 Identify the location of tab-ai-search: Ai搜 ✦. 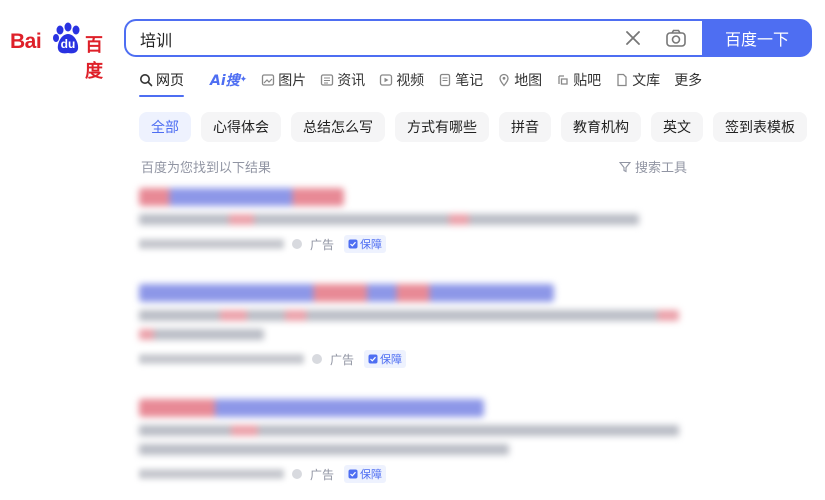
(228, 80).